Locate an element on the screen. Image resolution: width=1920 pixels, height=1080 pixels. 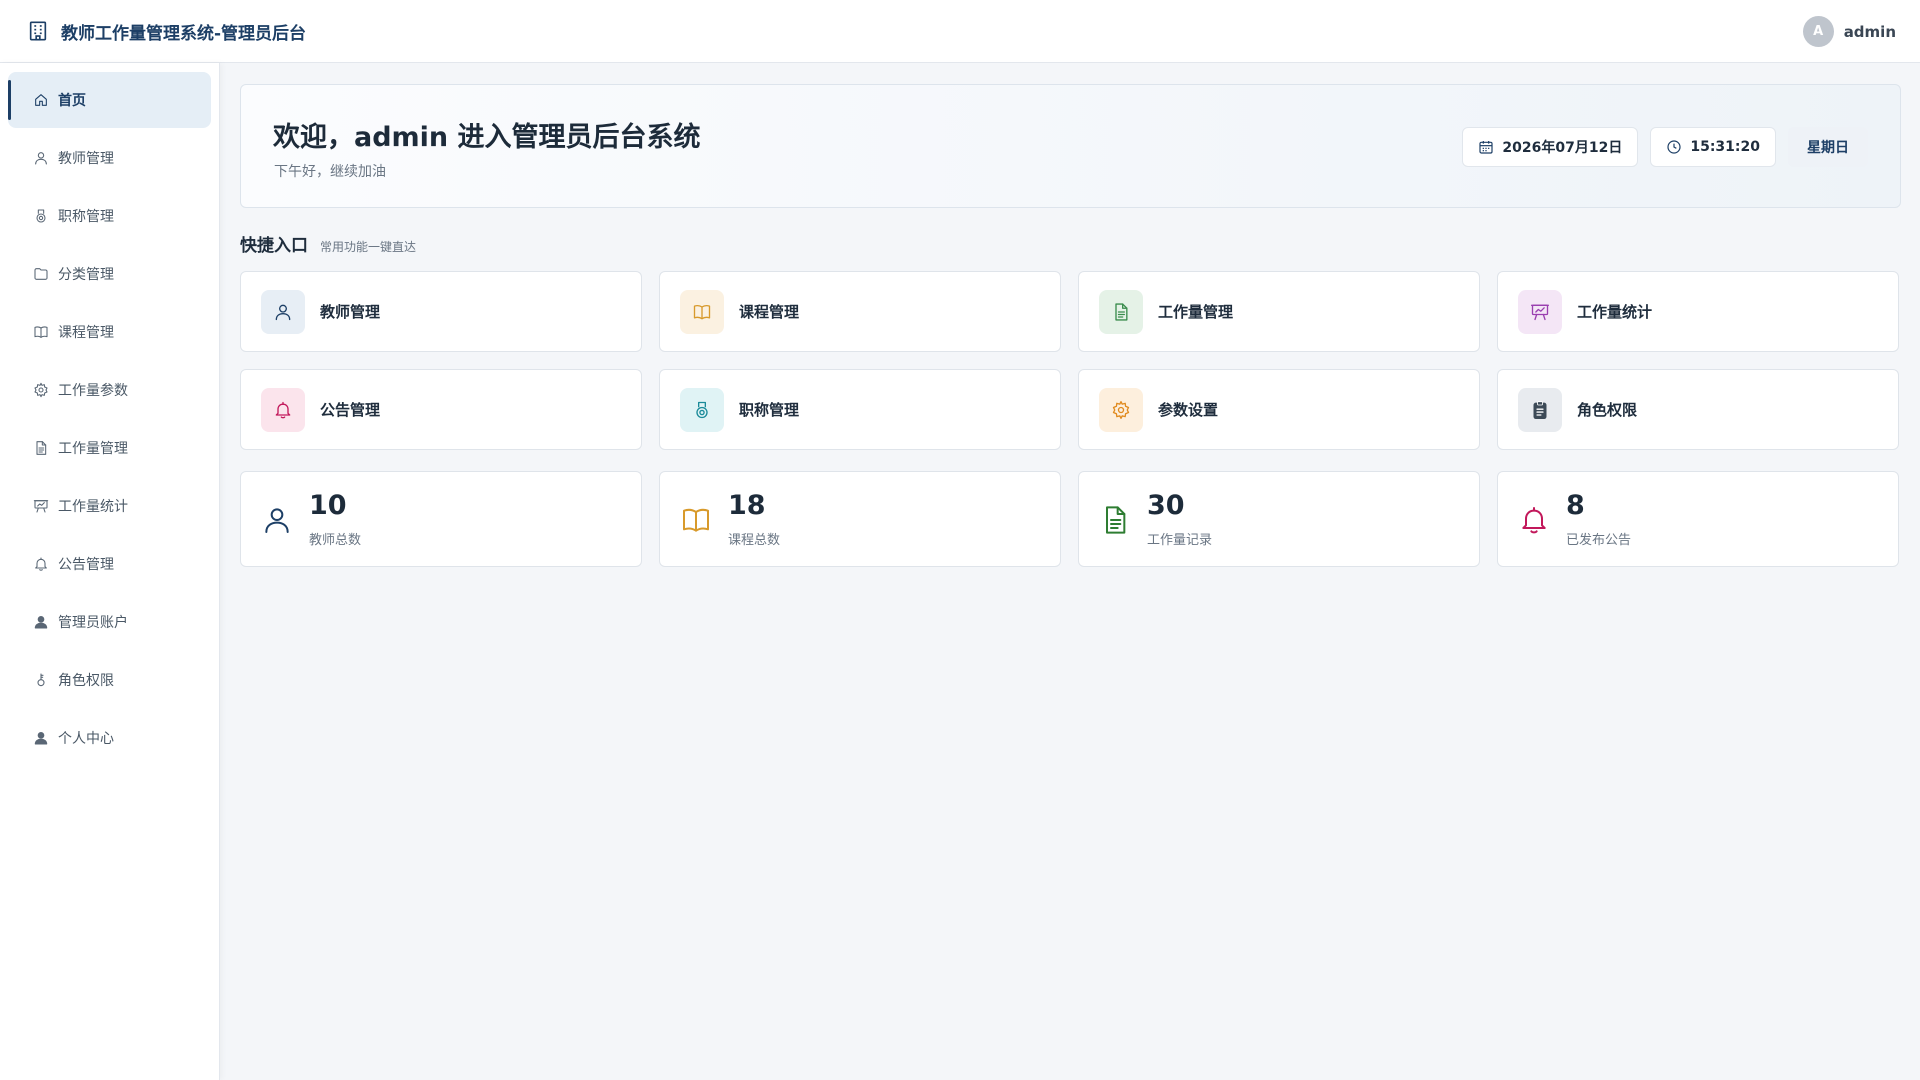
sidebar-item-label: 个人中心 is located at coordinates (86, 739).